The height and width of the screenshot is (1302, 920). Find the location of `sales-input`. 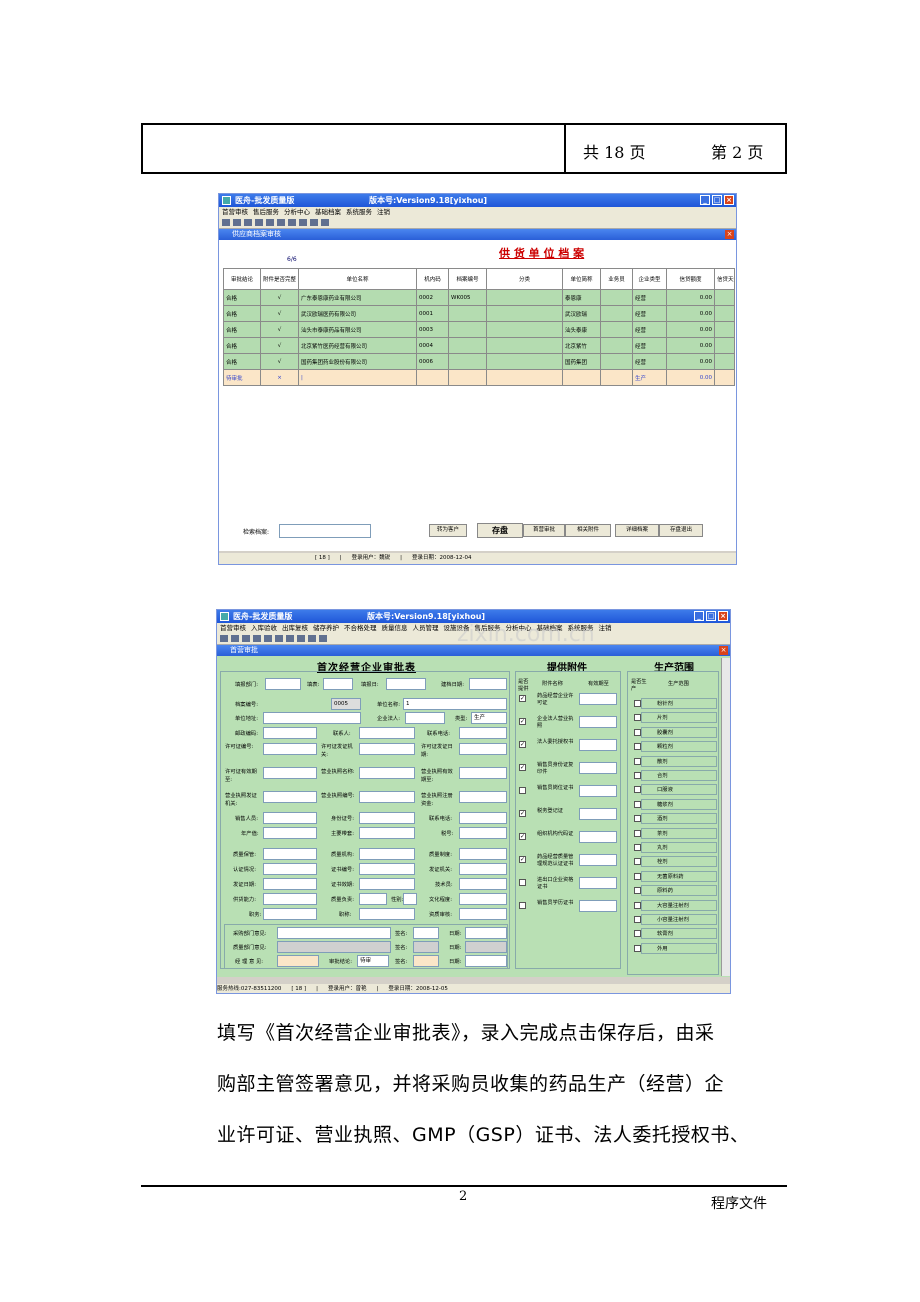

sales-input is located at coordinates (290, 818).